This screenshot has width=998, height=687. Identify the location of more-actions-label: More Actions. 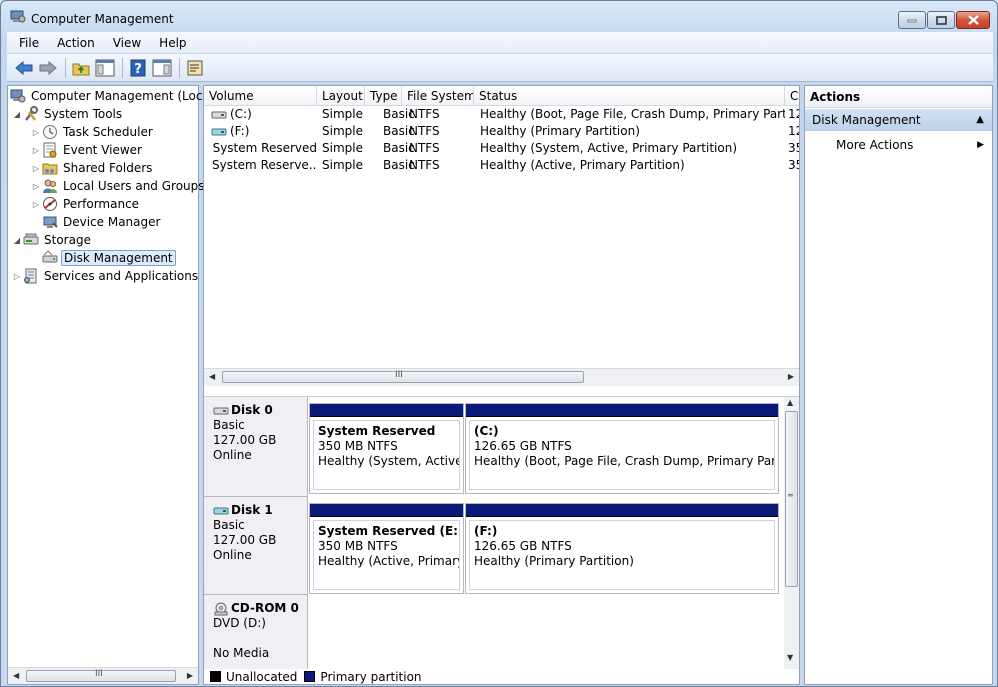
(875, 145).